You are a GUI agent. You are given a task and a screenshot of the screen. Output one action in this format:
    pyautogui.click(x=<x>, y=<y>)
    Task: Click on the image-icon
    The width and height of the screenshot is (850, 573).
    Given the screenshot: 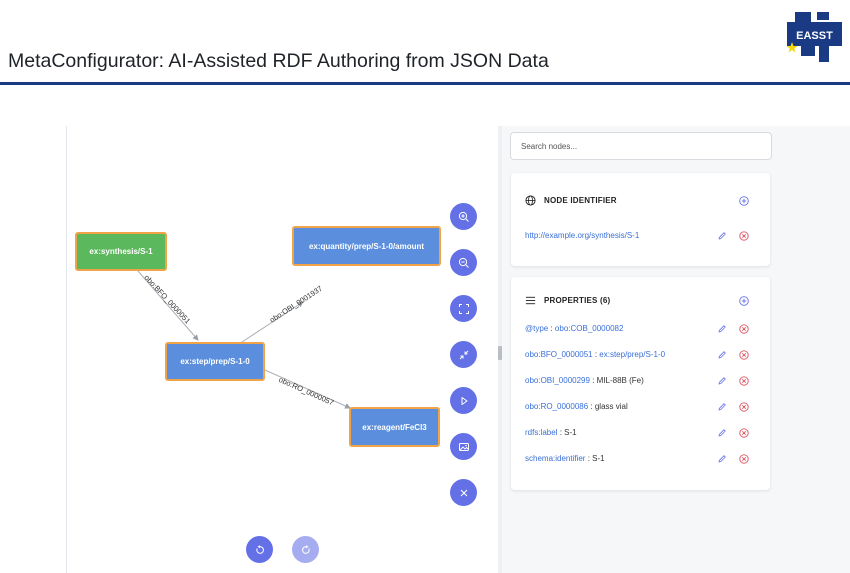 What is the action you would take?
    pyautogui.click(x=463, y=446)
    